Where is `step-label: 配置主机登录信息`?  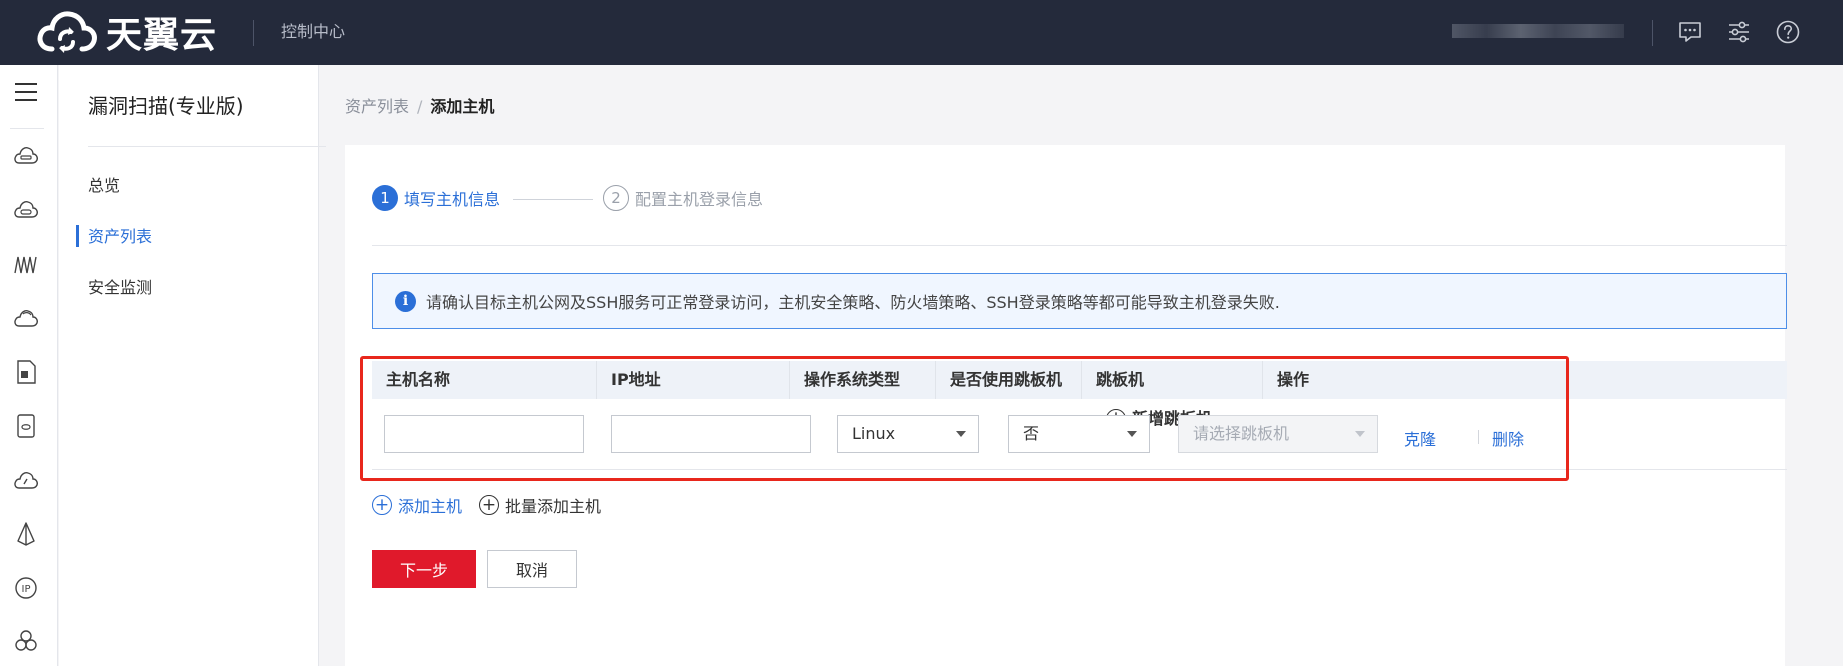
step-label: 配置主机登录信息 is located at coordinates (699, 199).